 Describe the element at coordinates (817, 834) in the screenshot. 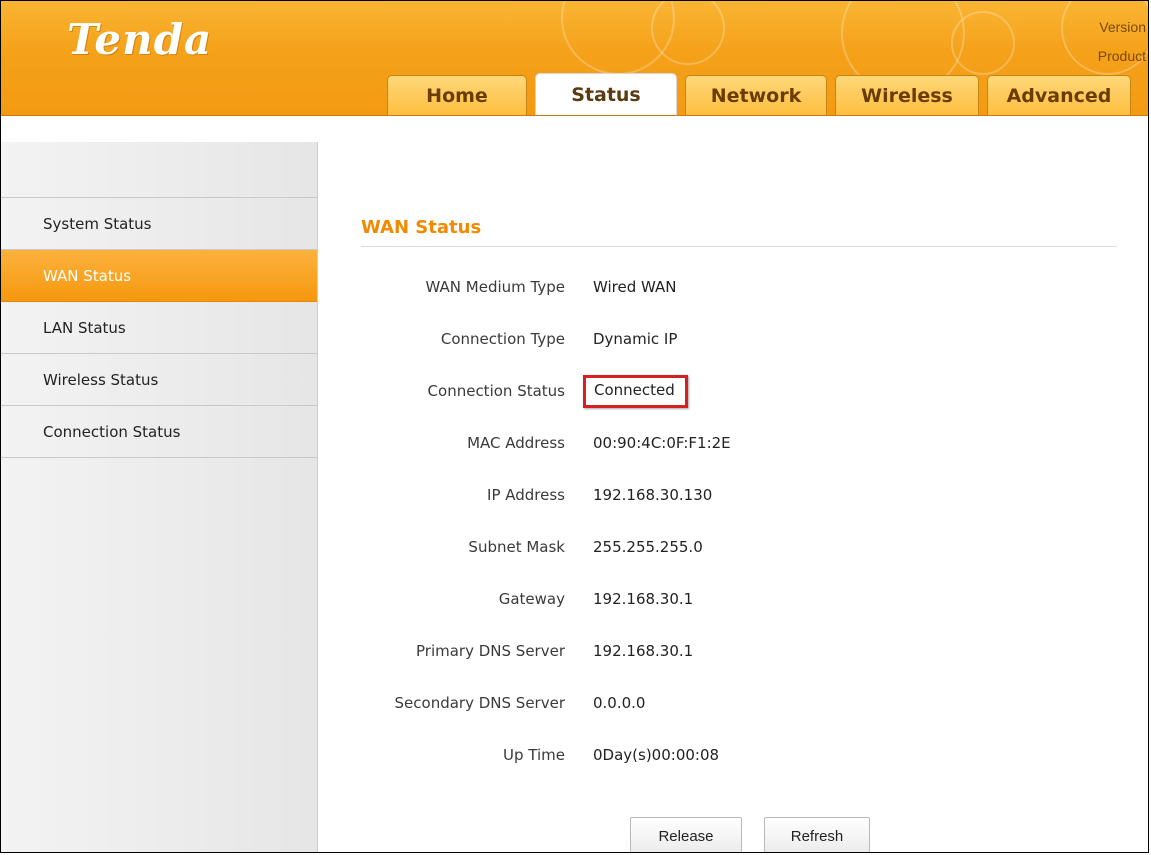

I see `refresh-button: Refresh` at that location.